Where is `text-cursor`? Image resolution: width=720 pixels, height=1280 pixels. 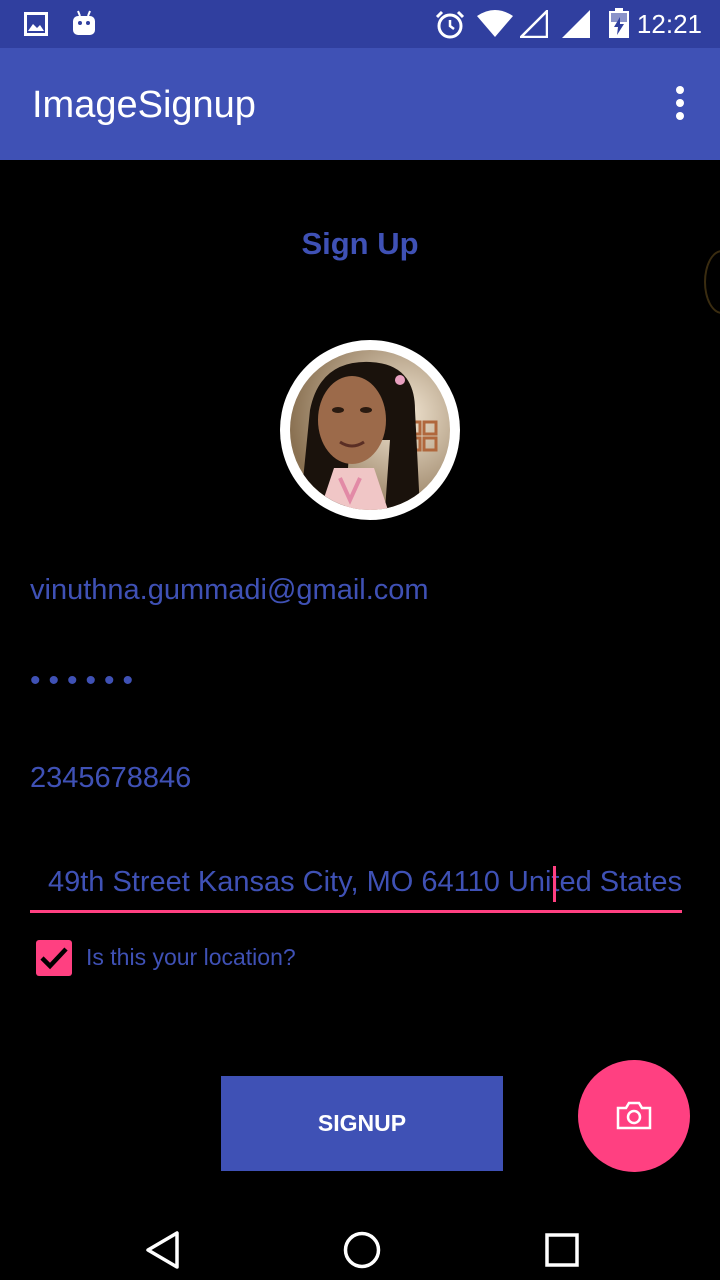 text-cursor is located at coordinates (554, 884).